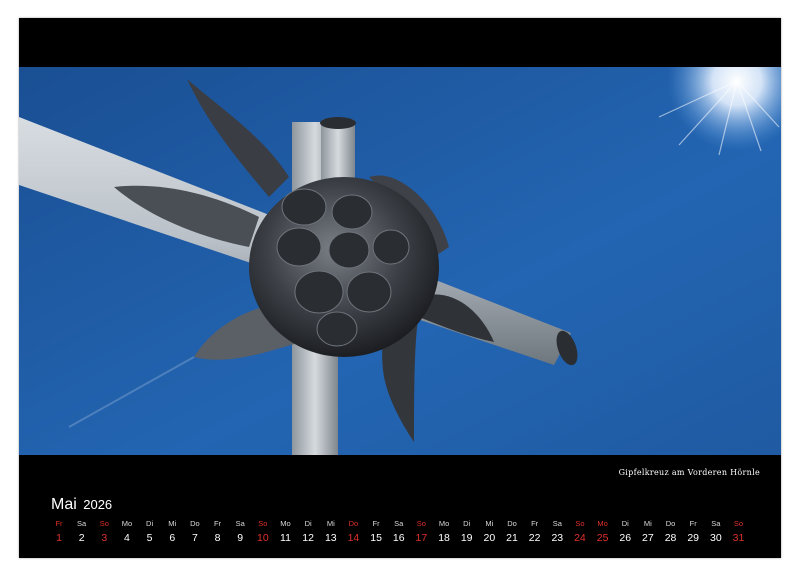 This screenshot has height=577, width=800. I want to click on calendar-day: Do 7, so click(195, 531).